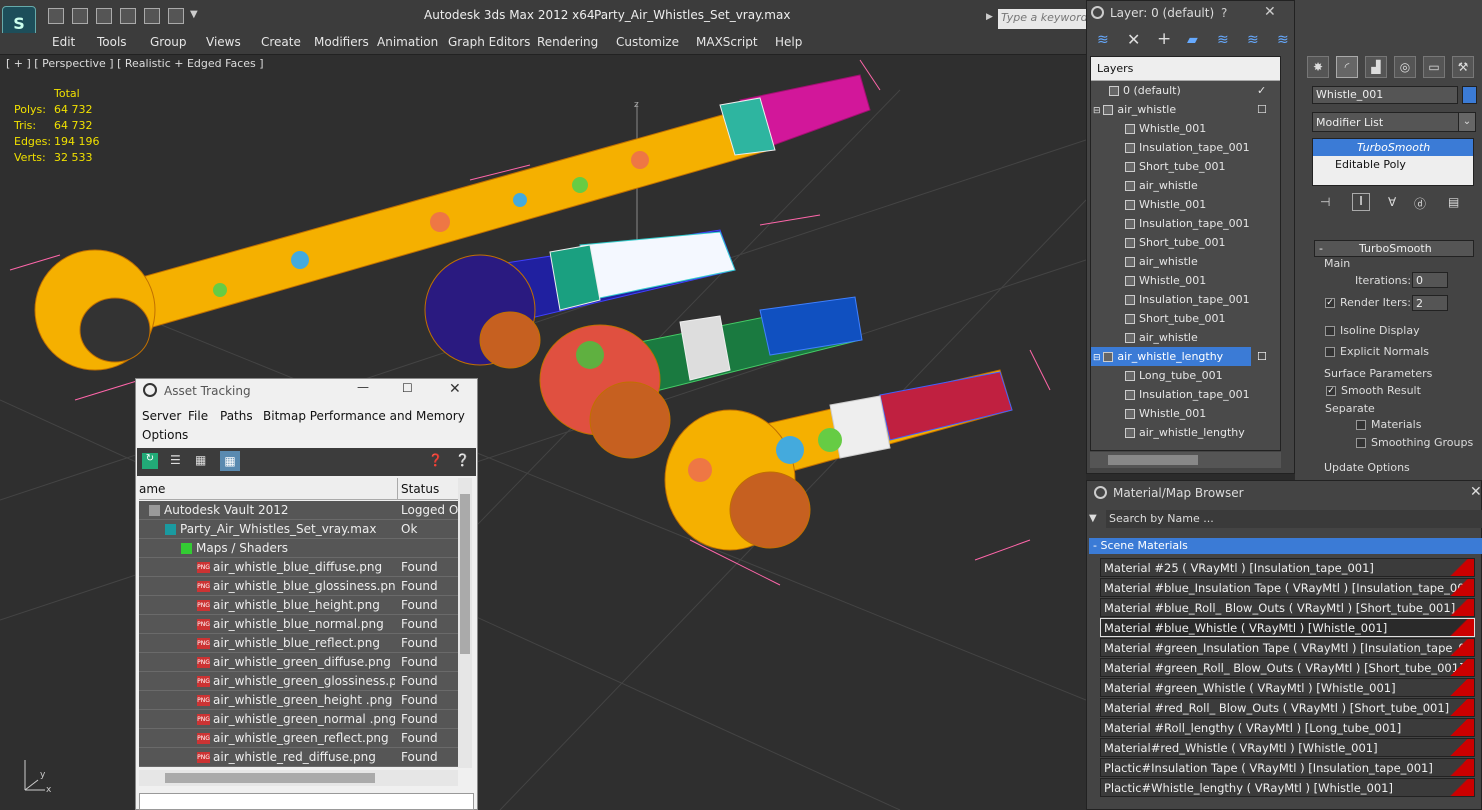 This screenshot has width=1482, height=810. What do you see at coordinates (1453, 202) in the screenshot?
I see `configure-sets-icon: ▤` at bounding box center [1453, 202].